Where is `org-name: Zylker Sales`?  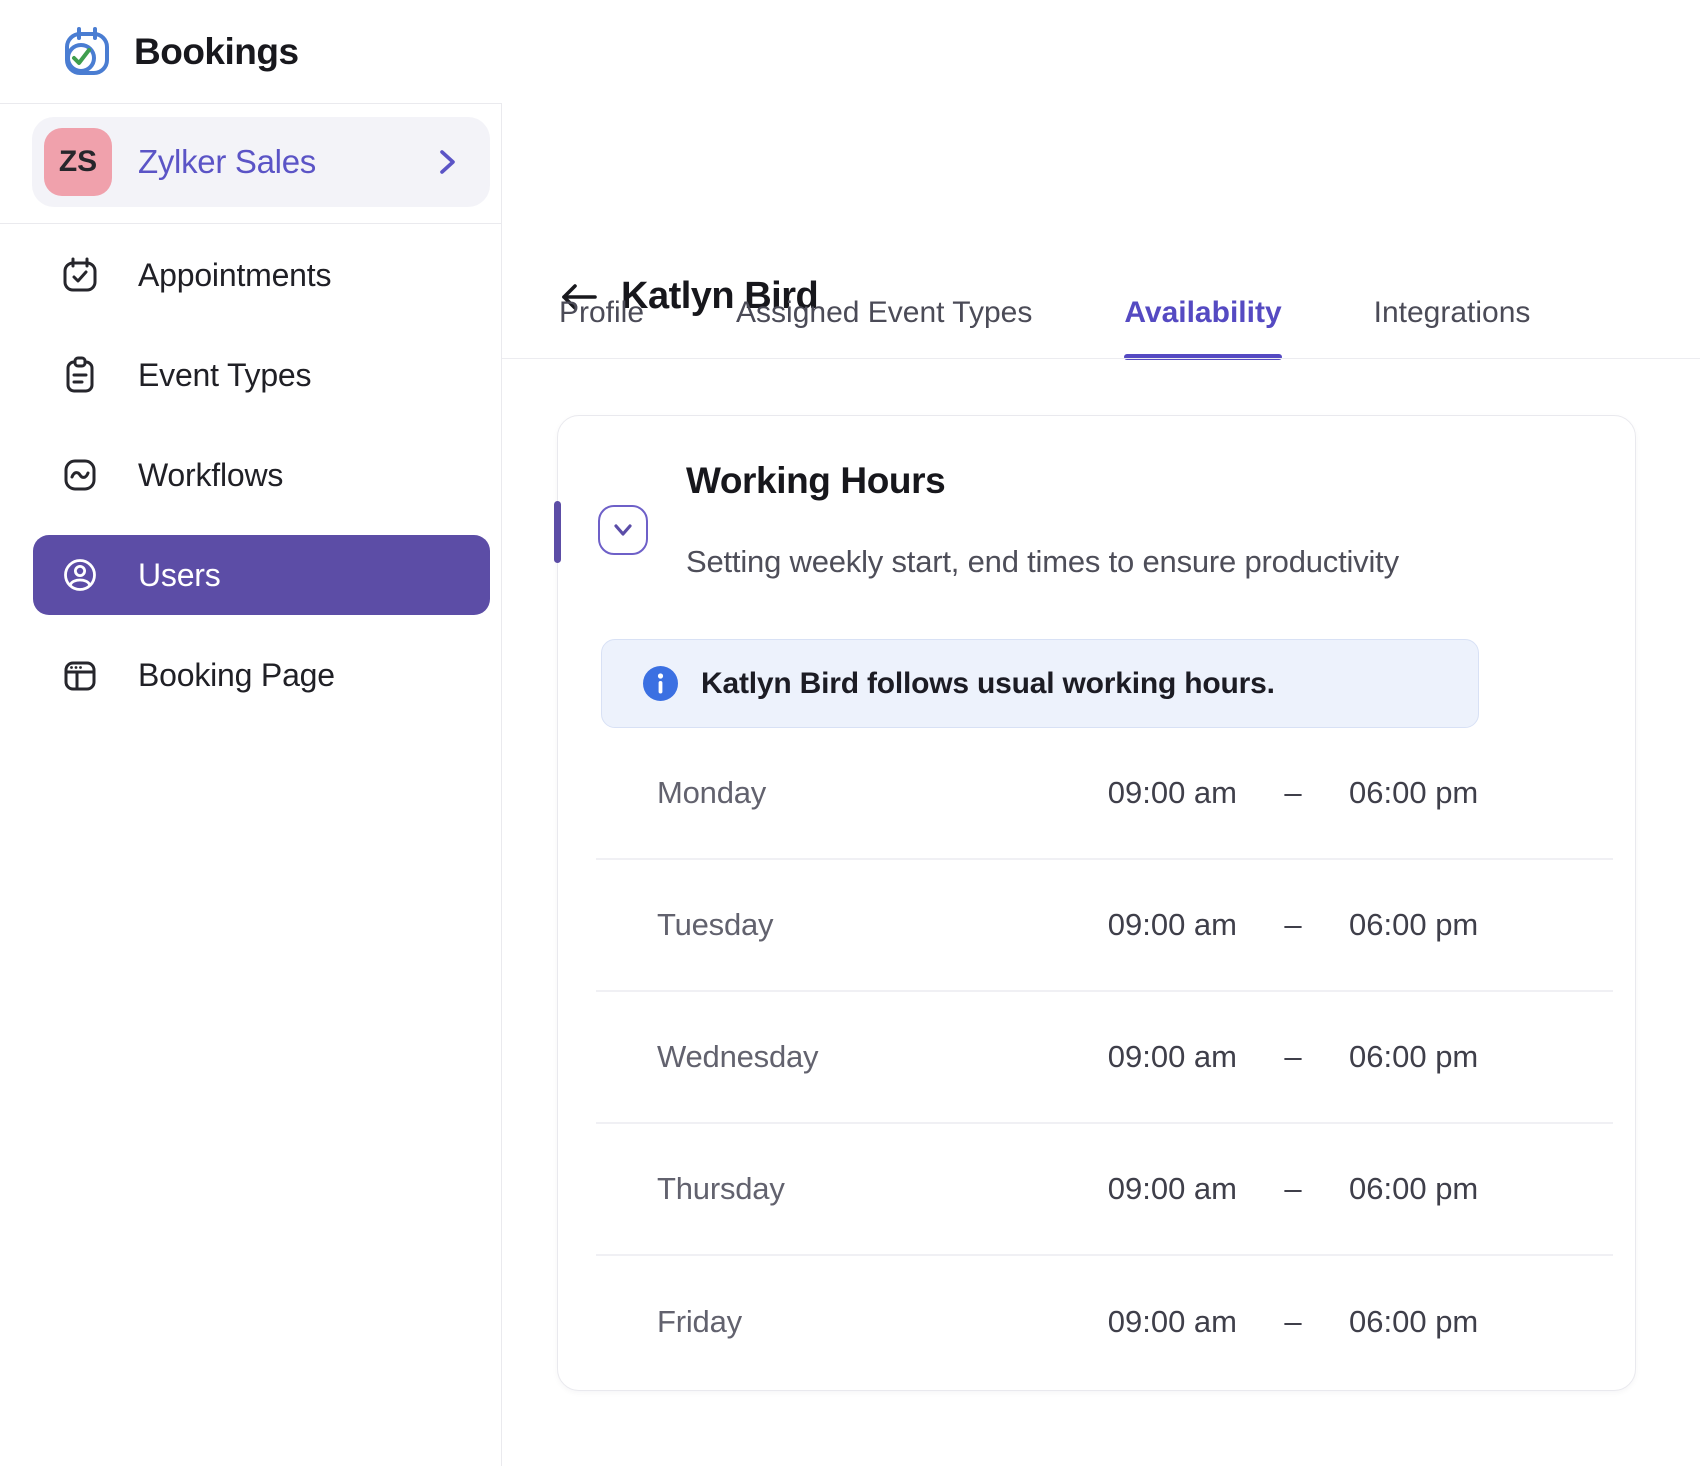
org-name: Zylker Sales is located at coordinates (227, 161).